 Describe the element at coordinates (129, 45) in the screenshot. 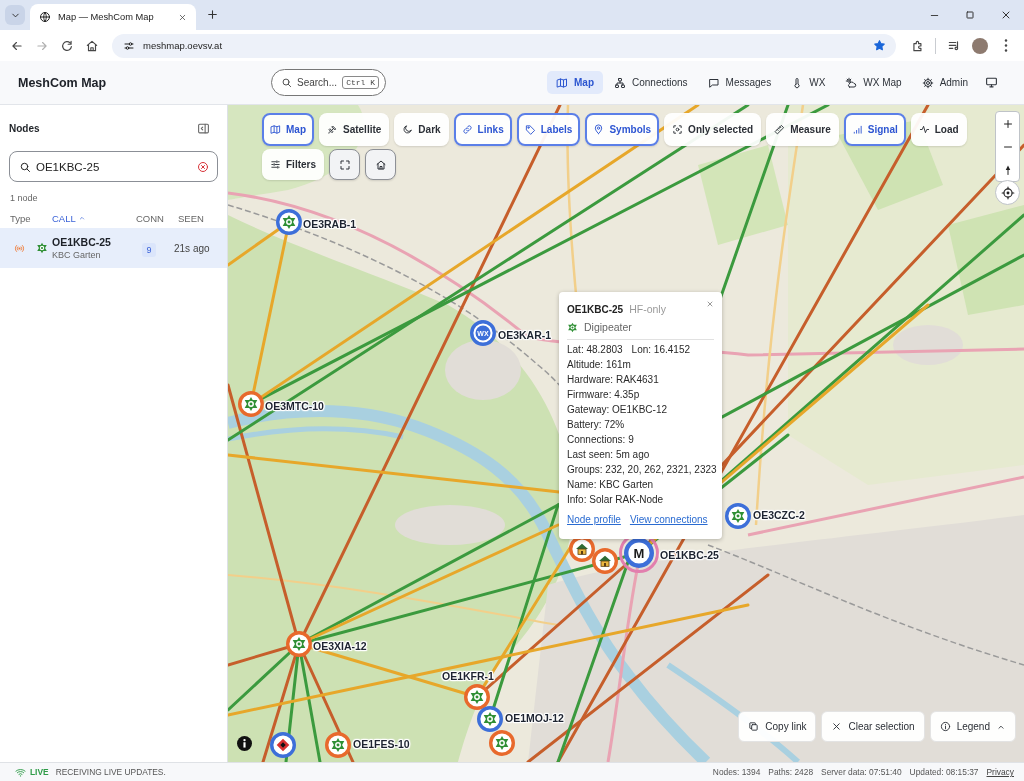

I see `site-settings-icon` at that location.